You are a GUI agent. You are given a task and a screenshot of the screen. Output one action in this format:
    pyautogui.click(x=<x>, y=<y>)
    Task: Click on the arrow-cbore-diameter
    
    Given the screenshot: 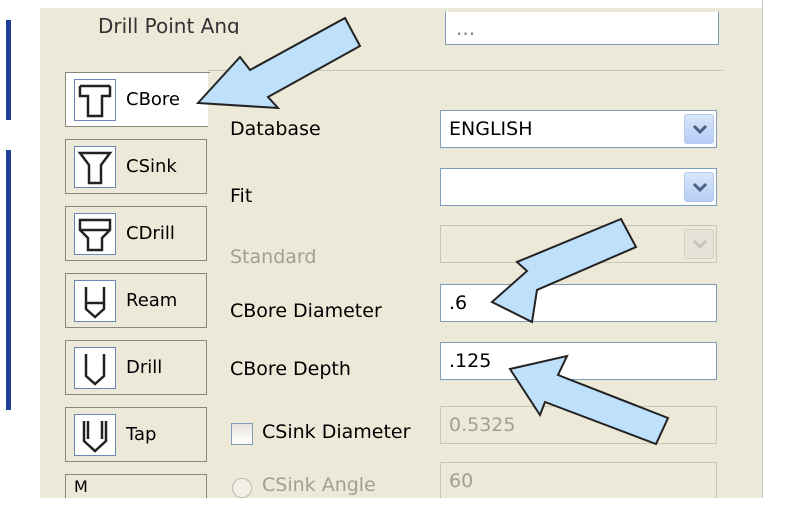 What is the action you would take?
    pyautogui.click(x=564, y=270)
    